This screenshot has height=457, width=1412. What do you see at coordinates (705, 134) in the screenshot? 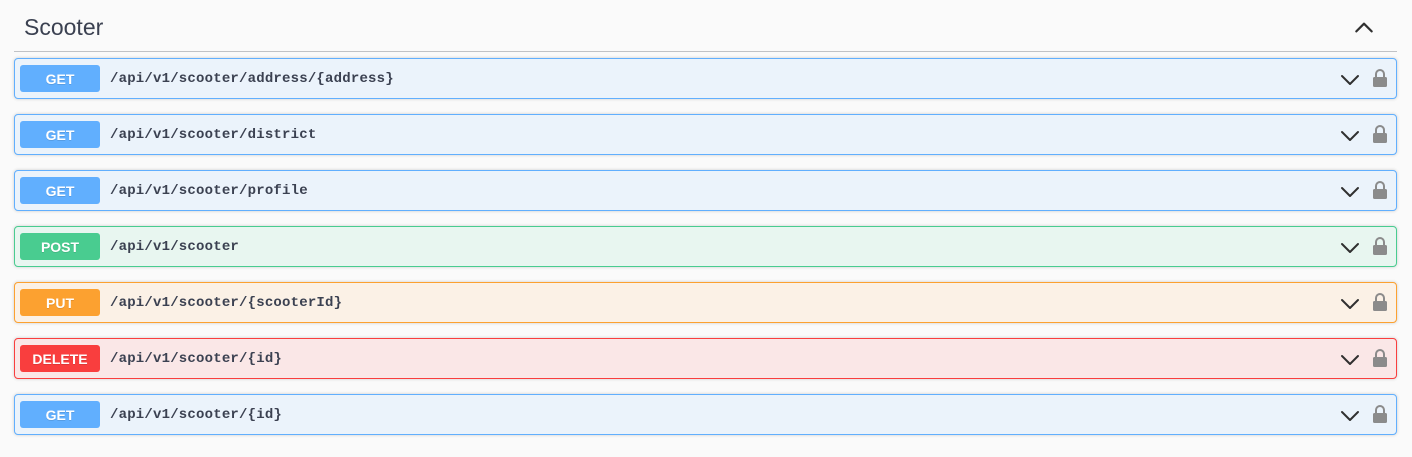
I see `operation-row-get: GET /api/v1/scooter/district` at bounding box center [705, 134].